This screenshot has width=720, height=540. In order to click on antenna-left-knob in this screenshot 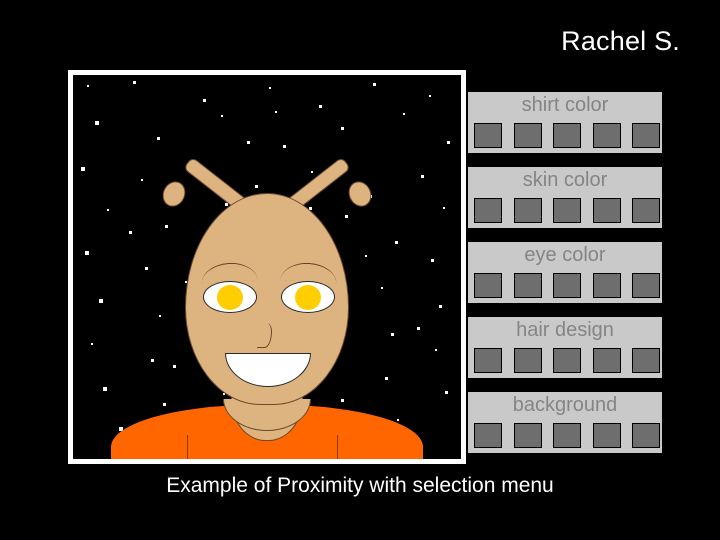, I will do `click(174, 194)`.